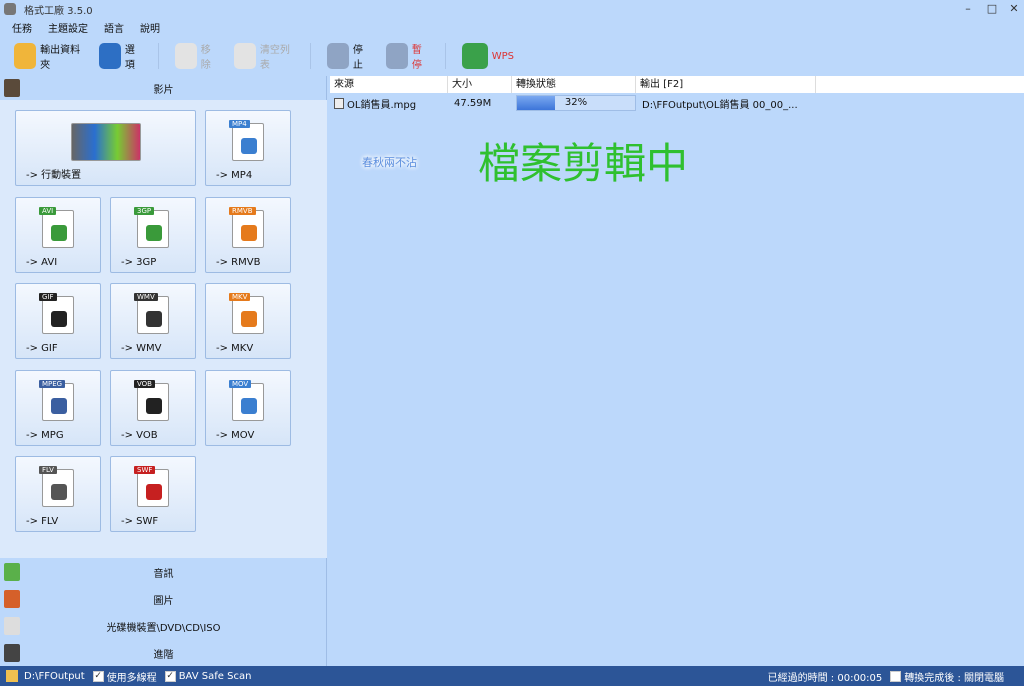 Image resolution: width=1024 pixels, height=686 pixels. I want to click on format-tag: FLV, so click(48, 470).